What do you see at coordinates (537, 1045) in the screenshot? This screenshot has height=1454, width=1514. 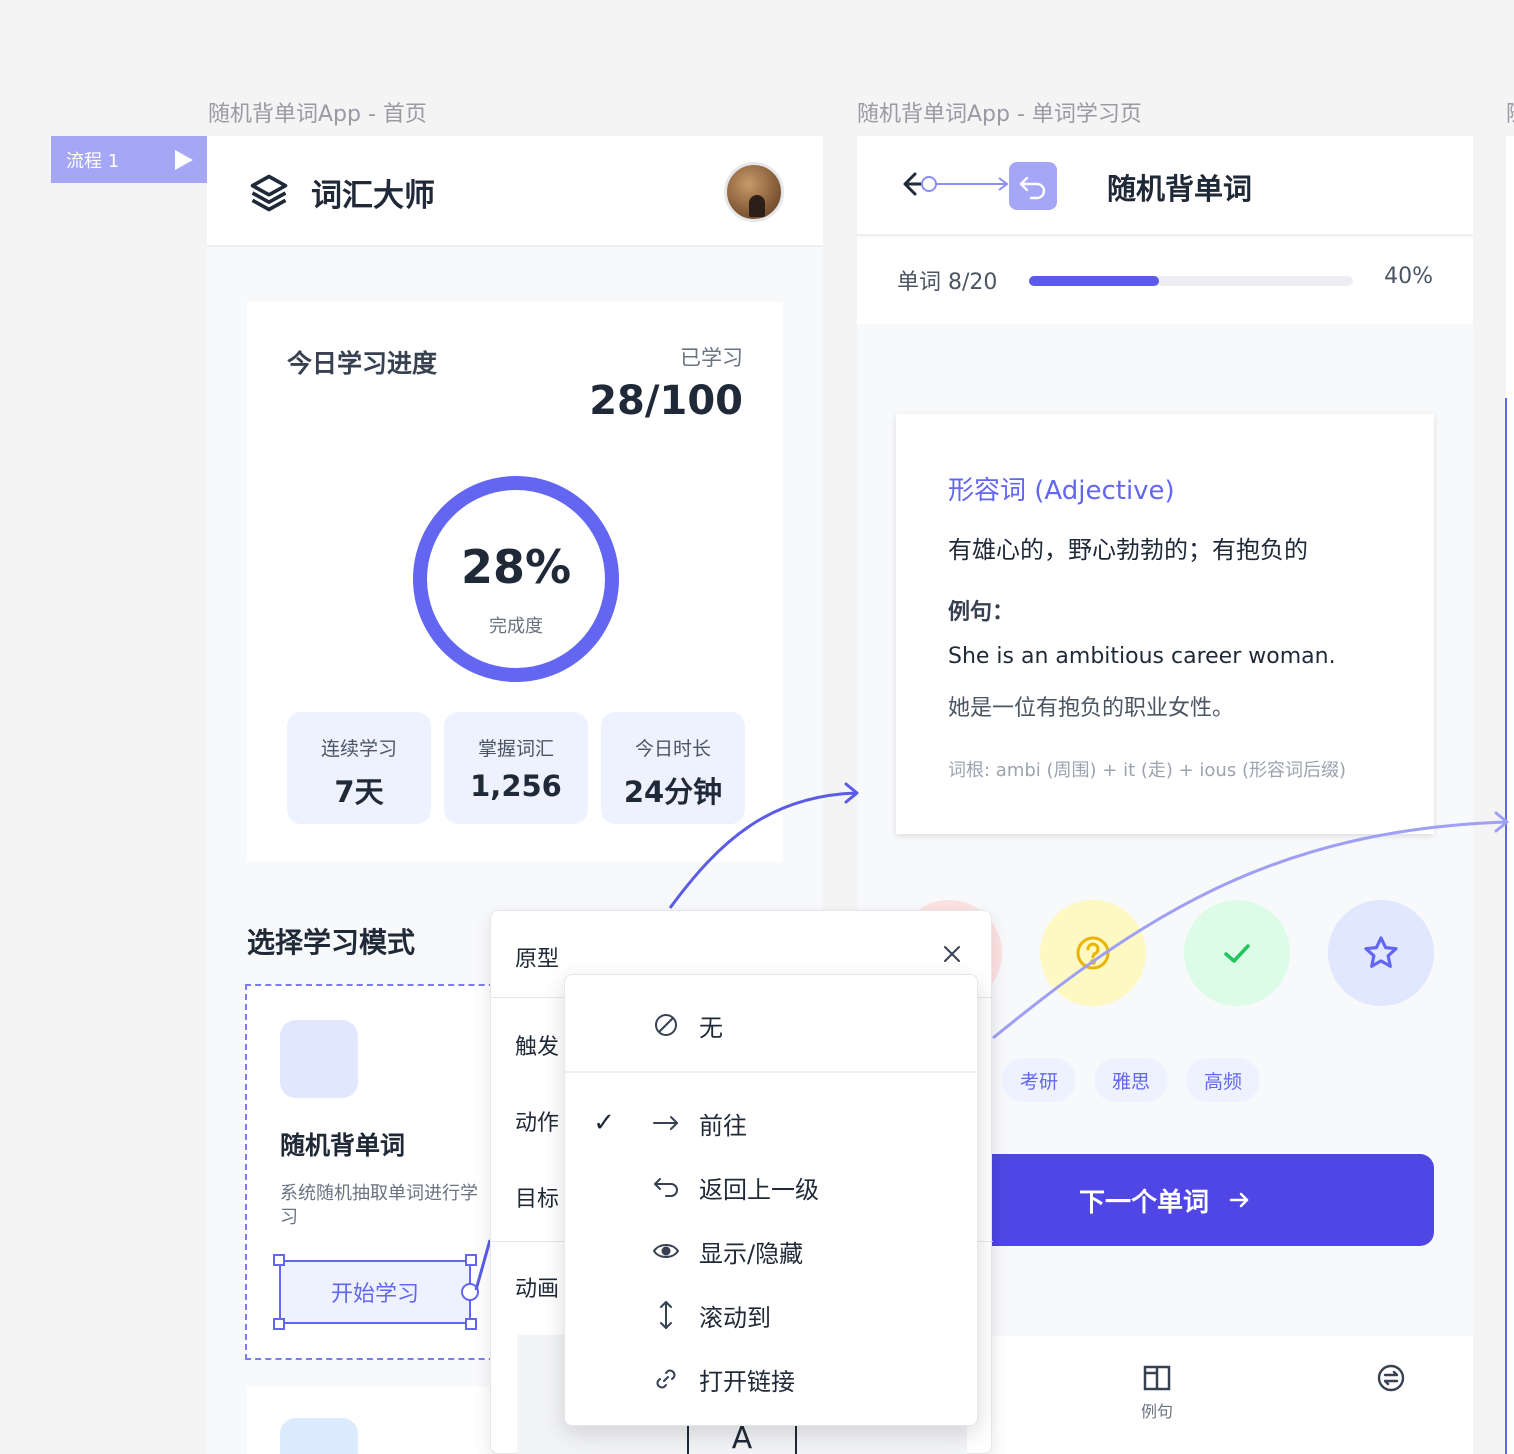 I see `trigger-row: 触发` at bounding box center [537, 1045].